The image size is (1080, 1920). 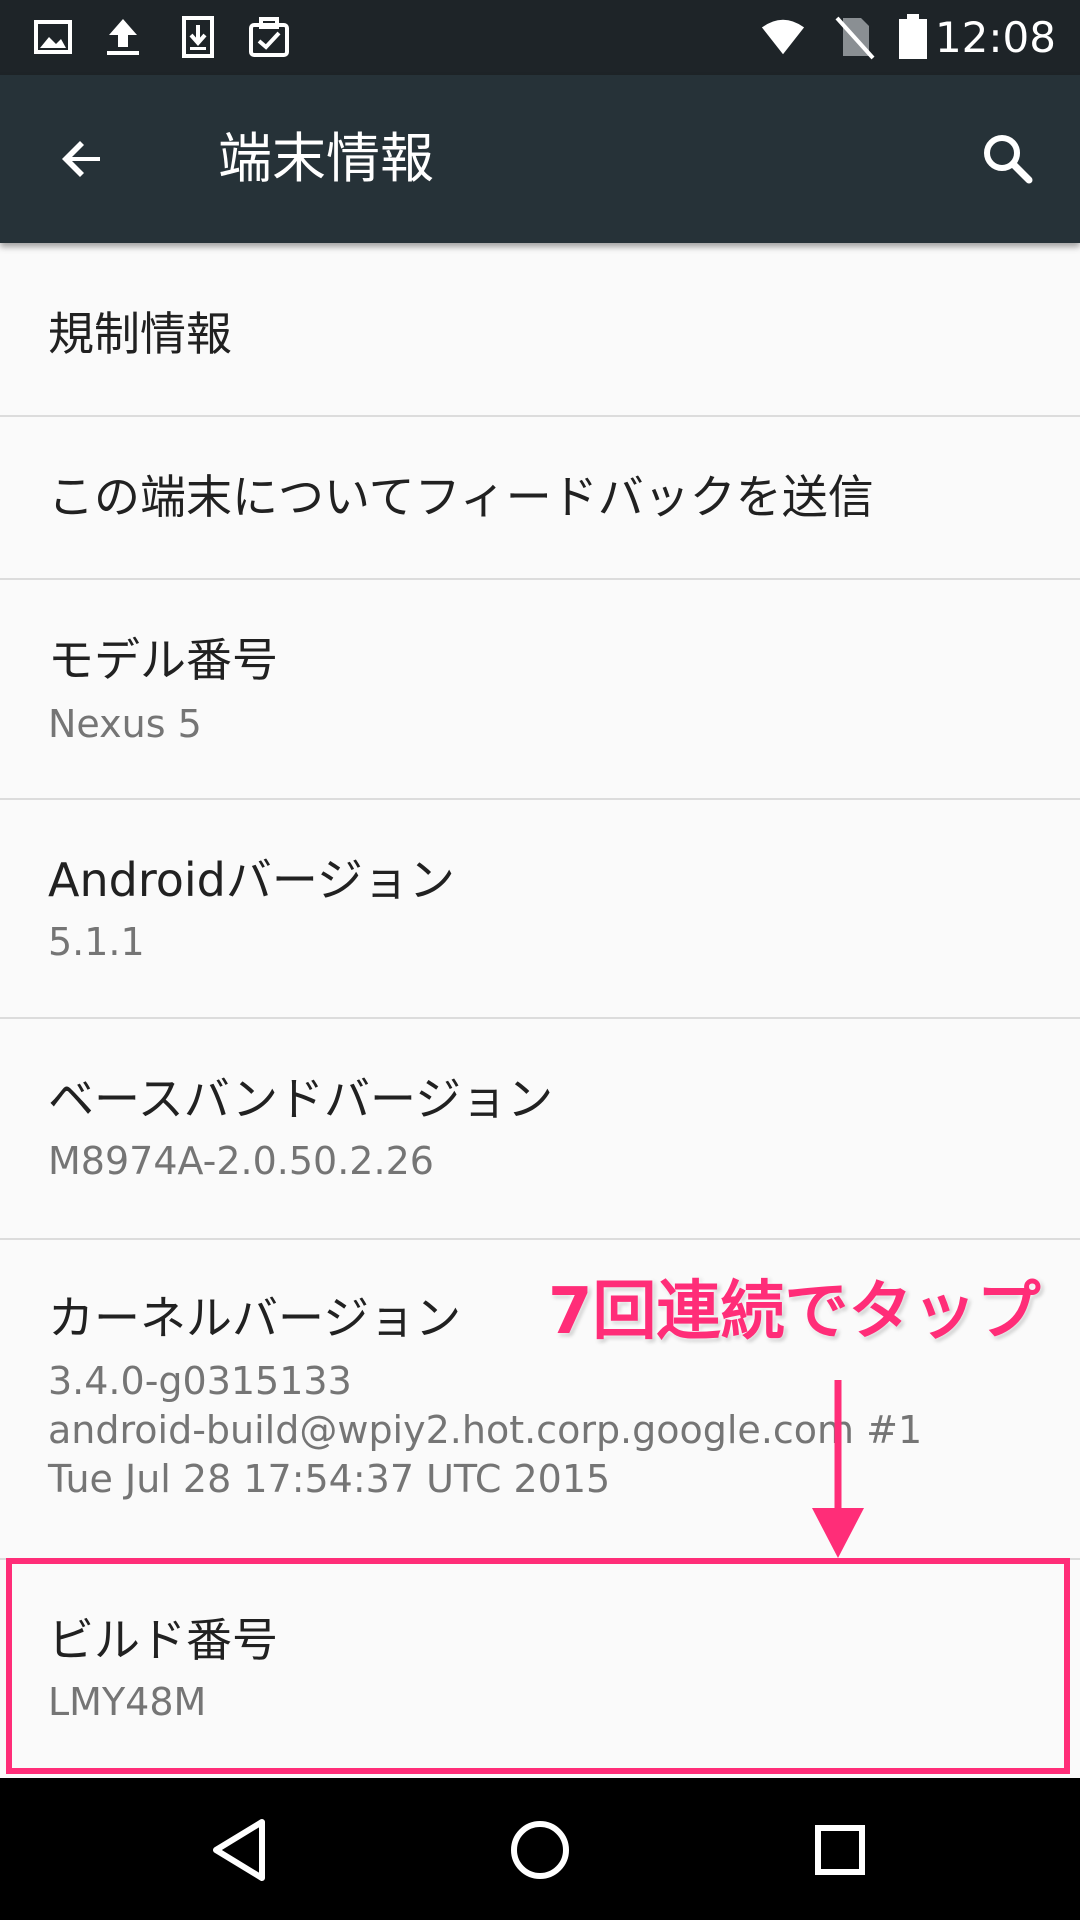 I want to click on item-title: 規制情報, so click(x=140, y=334).